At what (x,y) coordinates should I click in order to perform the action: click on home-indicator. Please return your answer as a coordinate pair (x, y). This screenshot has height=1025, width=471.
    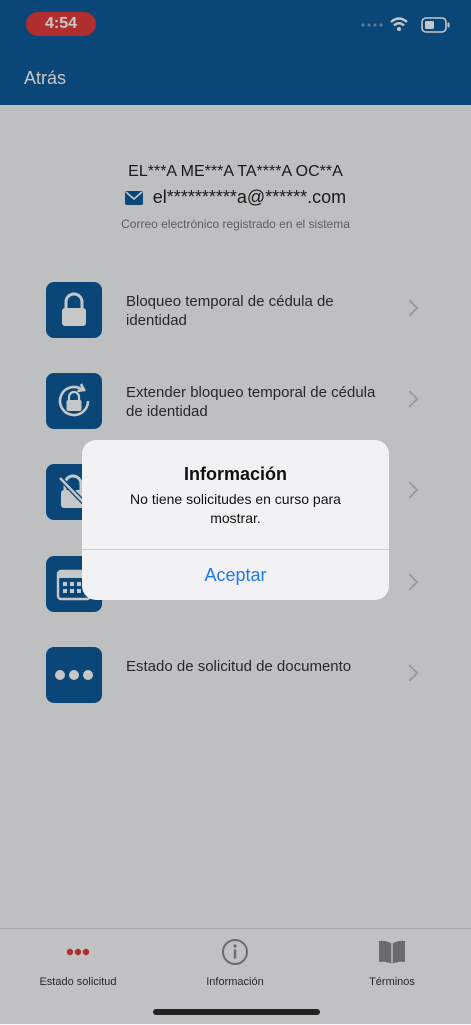
    Looking at the image, I should click on (236, 1012).